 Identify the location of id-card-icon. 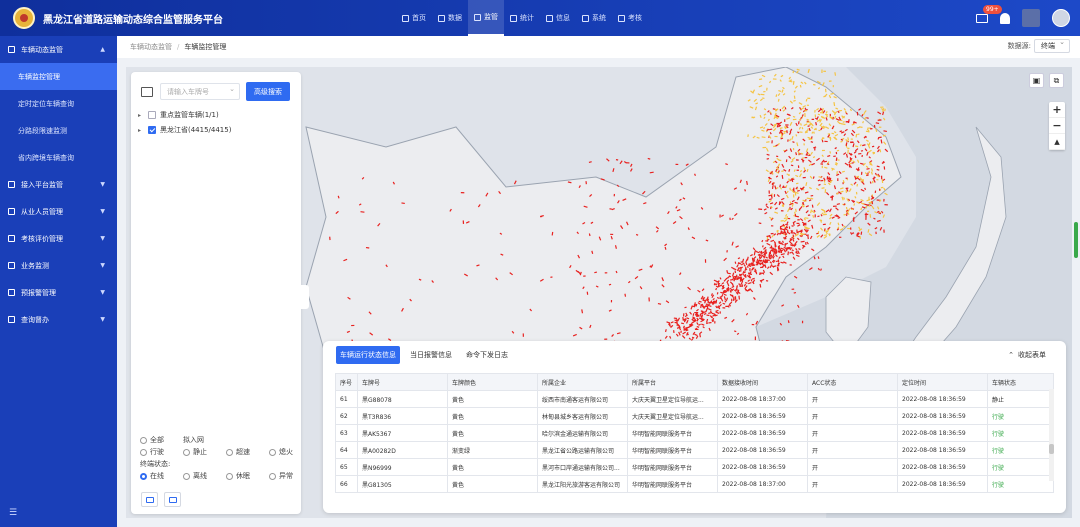
(147, 92).